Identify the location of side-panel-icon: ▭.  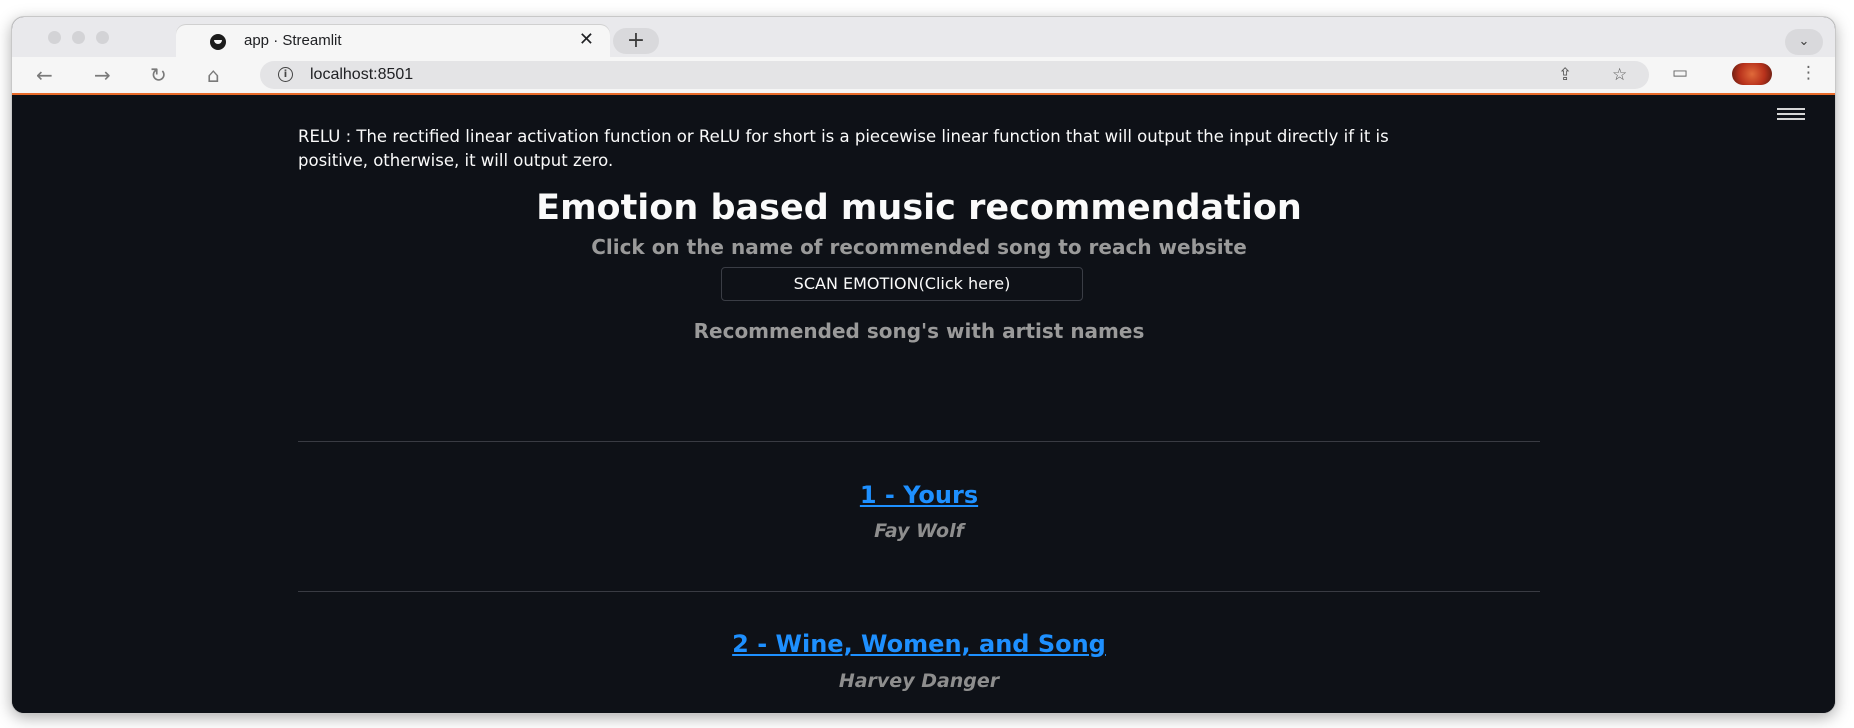
(1680, 73).